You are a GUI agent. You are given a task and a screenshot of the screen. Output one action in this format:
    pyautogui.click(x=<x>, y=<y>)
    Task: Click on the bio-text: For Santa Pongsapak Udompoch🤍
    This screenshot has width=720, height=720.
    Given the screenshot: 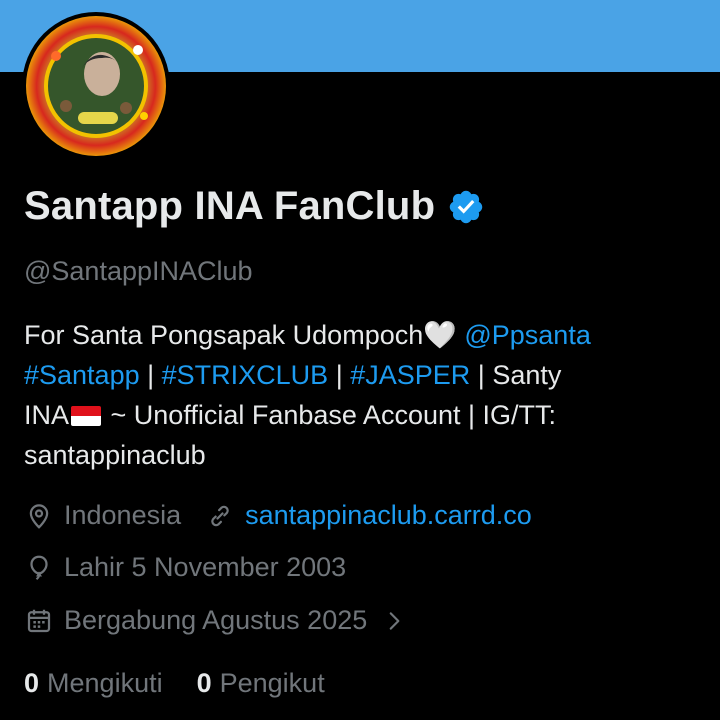 What is the action you would take?
    pyautogui.click(x=244, y=335)
    